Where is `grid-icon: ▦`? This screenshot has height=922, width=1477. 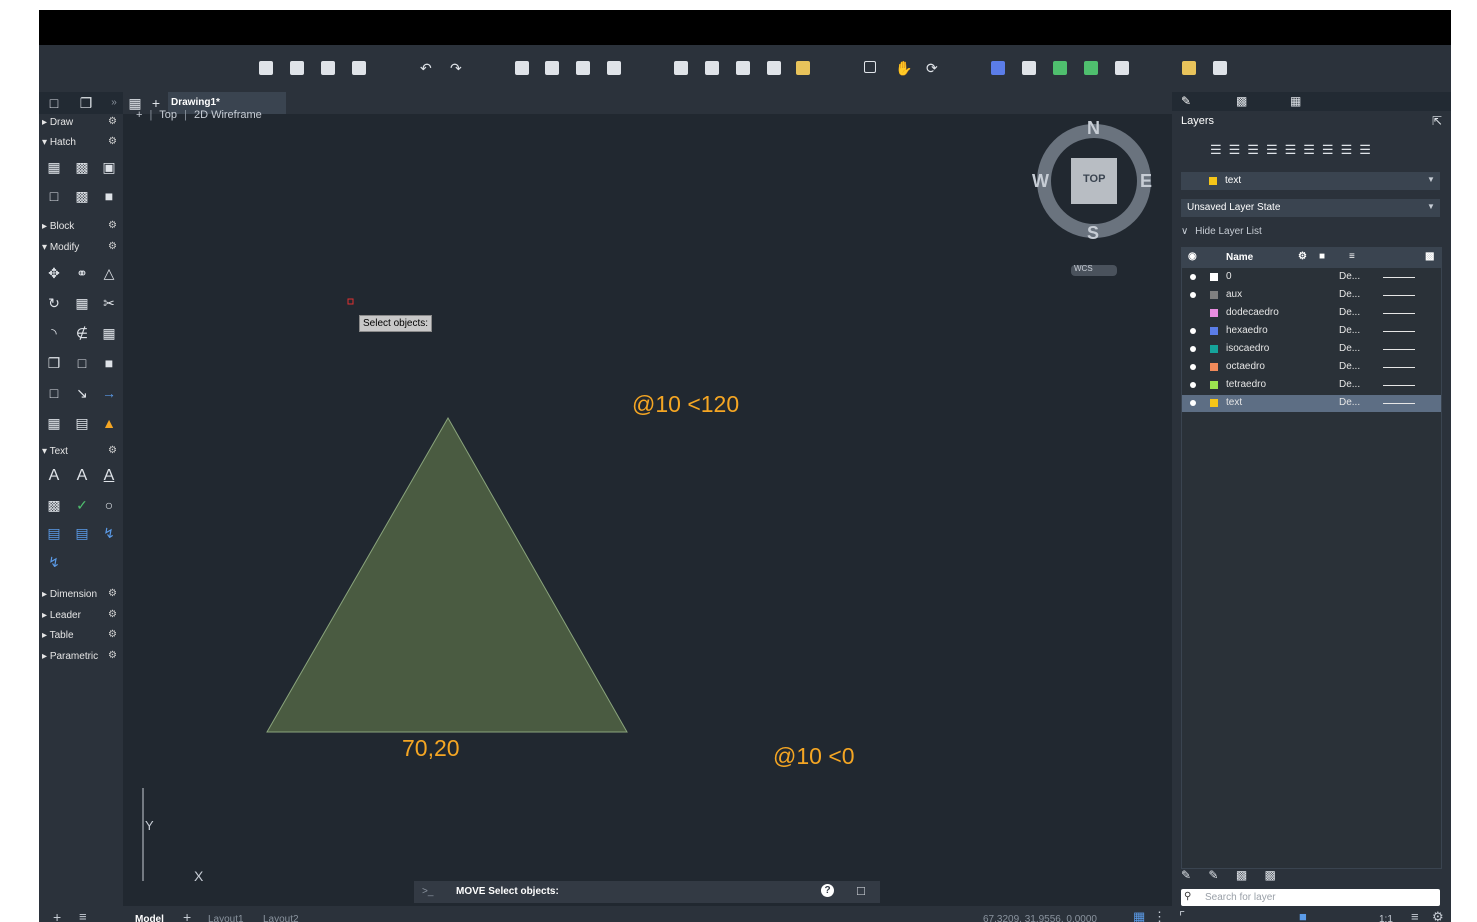 grid-icon: ▦ is located at coordinates (1139, 915).